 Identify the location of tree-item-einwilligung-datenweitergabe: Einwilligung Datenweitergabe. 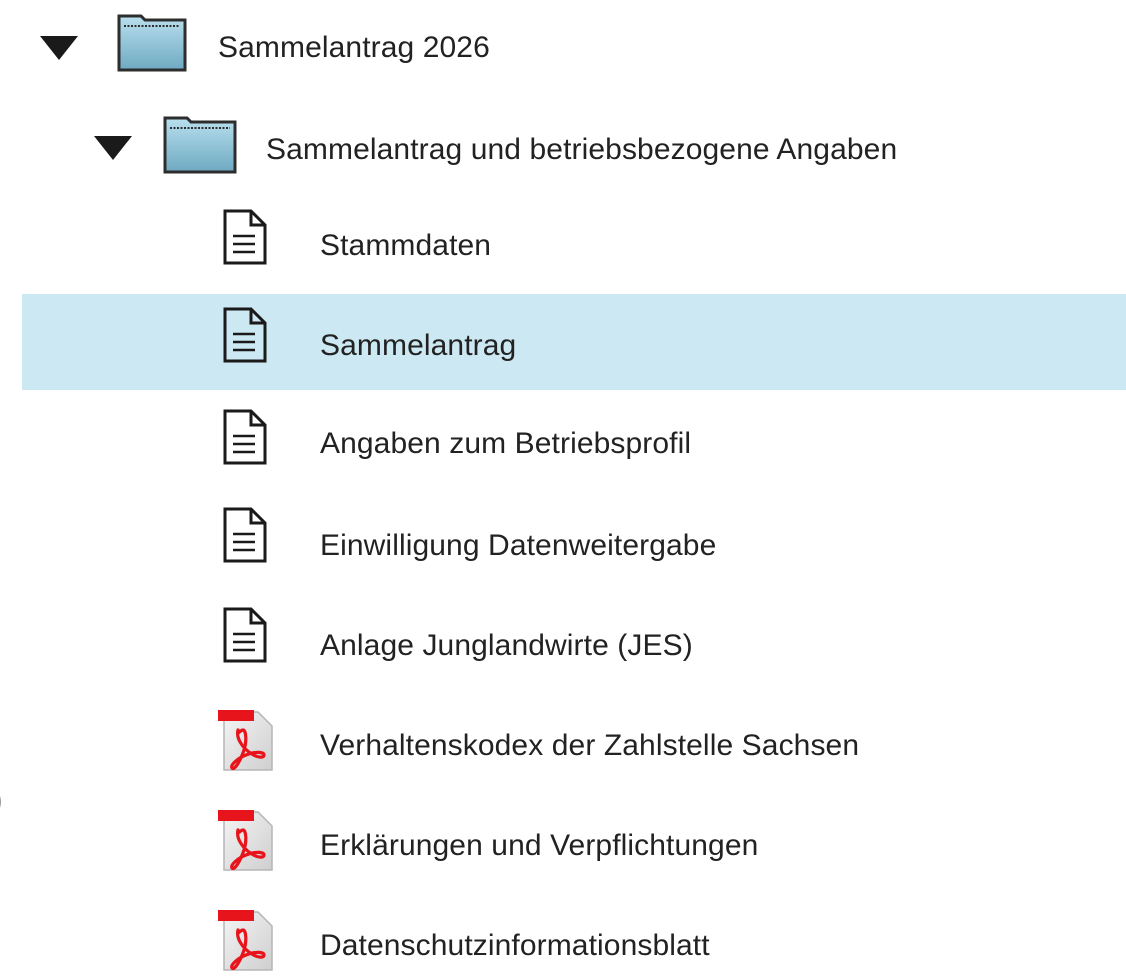
(574, 544).